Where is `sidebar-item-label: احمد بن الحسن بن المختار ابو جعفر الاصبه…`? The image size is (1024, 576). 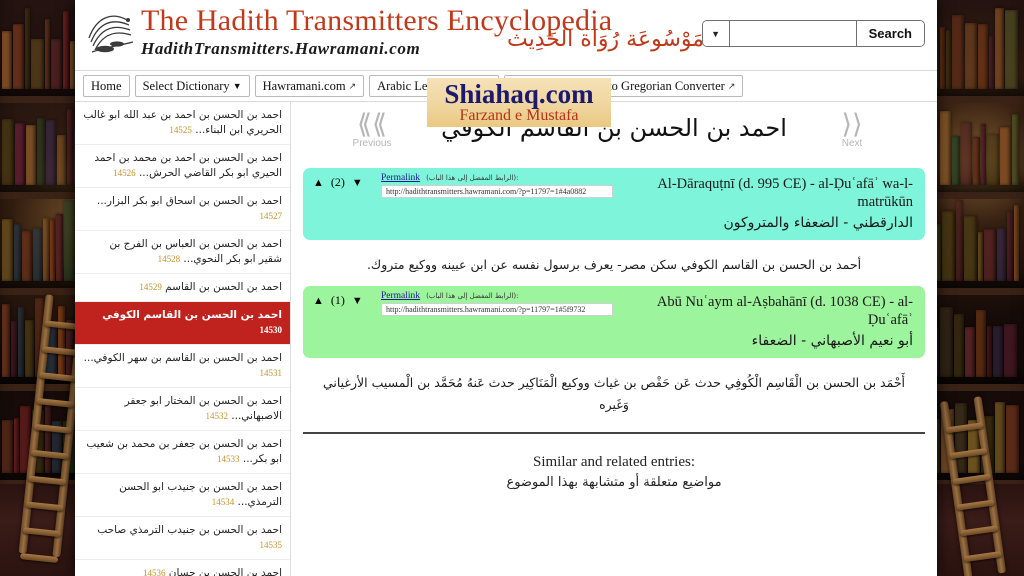 sidebar-item-label: احمد بن الحسن بن المختار ابو جعفر الاصبه… is located at coordinates (203, 408).